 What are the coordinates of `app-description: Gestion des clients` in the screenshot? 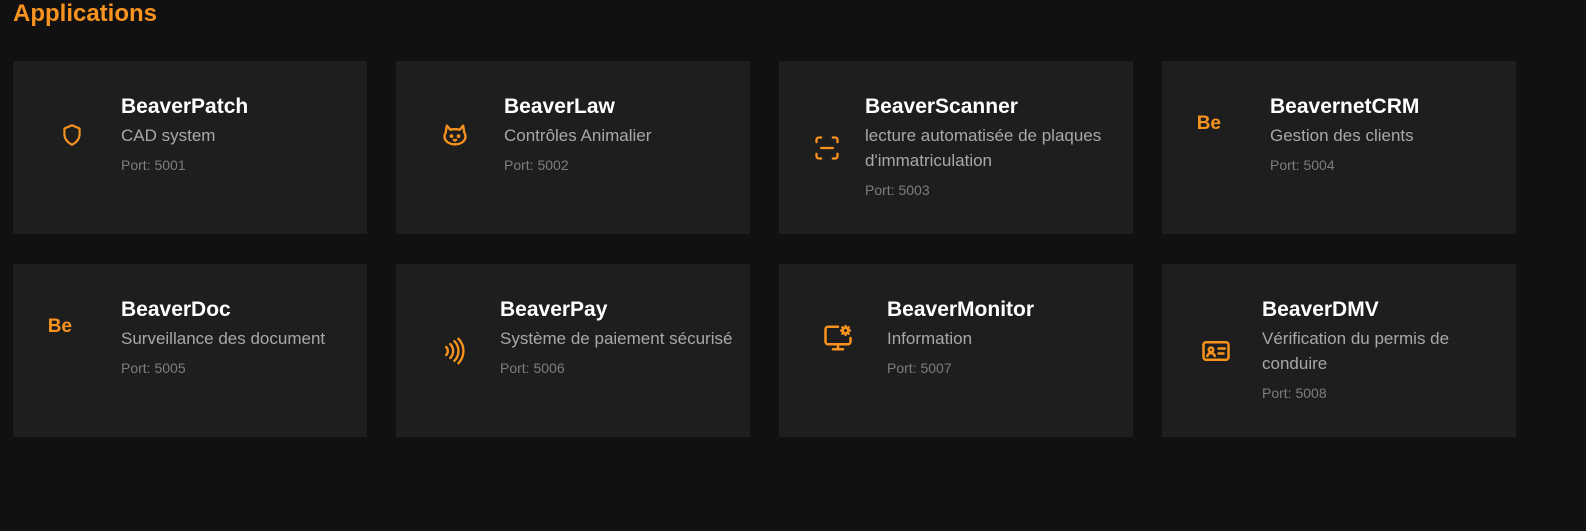 It's located at (1342, 135).